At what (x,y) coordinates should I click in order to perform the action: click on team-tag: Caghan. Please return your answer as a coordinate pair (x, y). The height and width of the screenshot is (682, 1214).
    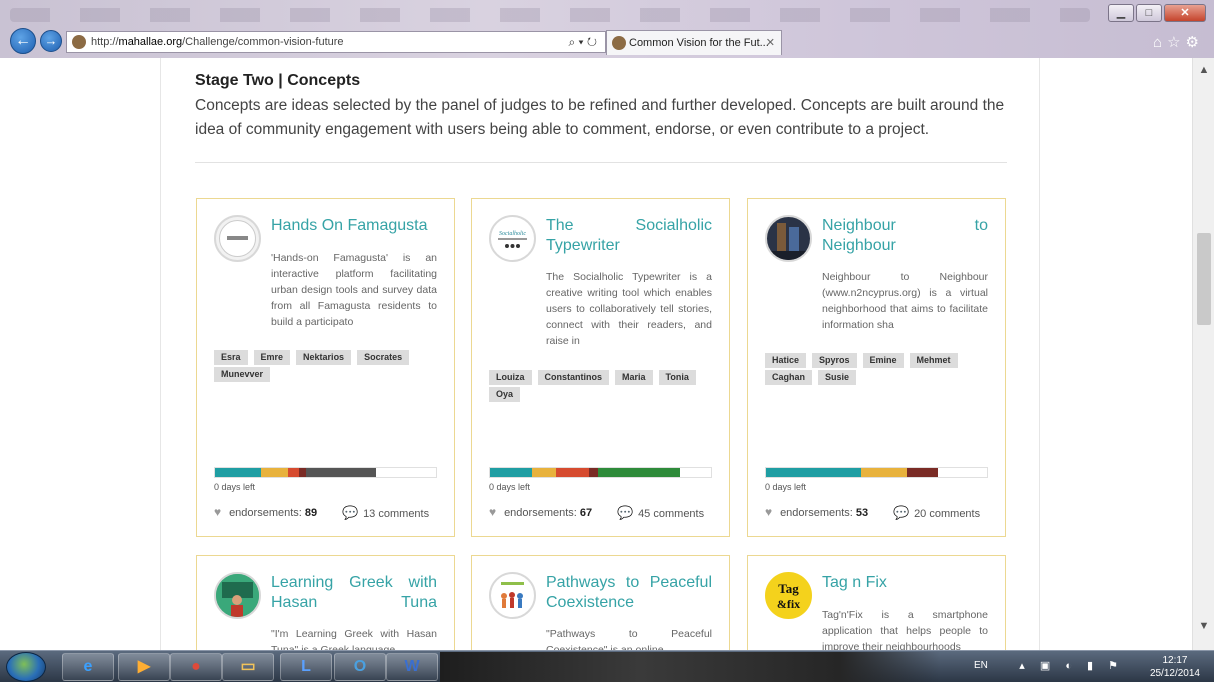
    Looking at the image, I should click on (789, 377).